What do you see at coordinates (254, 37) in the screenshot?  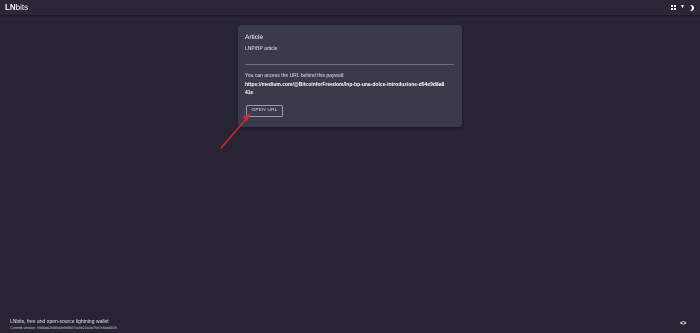 I see `card-title: Article` at bounding box center [254, 37].